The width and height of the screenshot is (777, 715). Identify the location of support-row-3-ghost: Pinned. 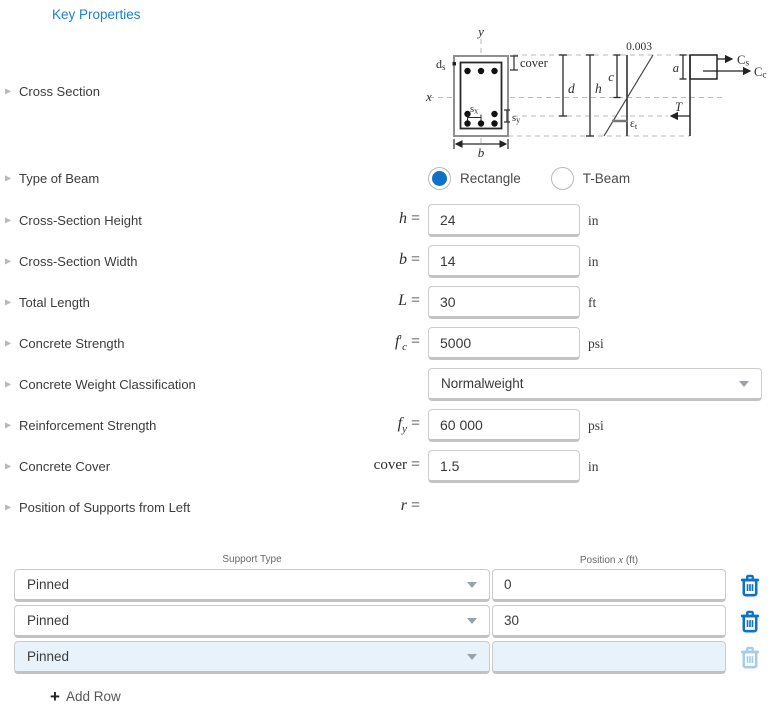
(394, 657).